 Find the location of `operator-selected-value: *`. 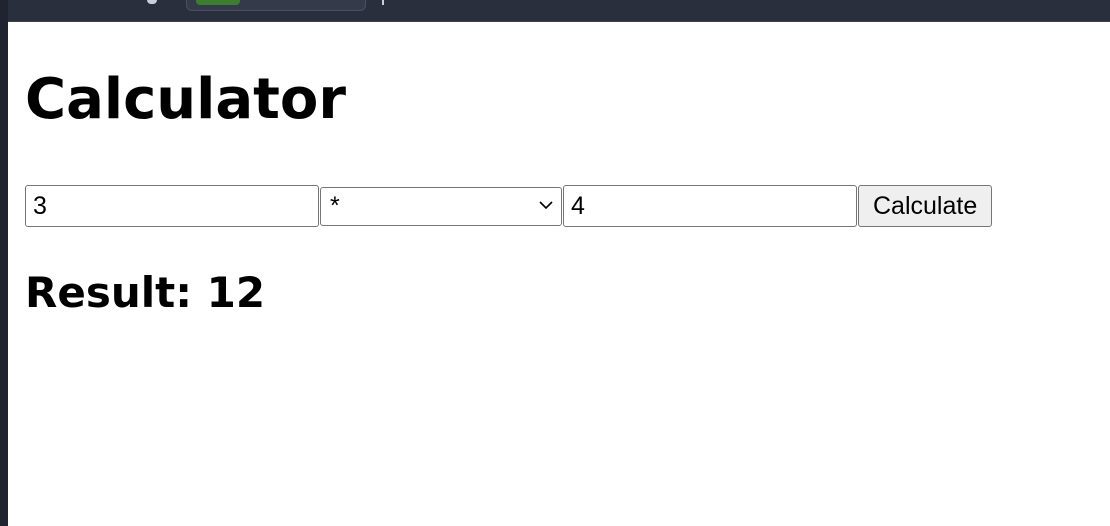

operator-selected-value: * is located at coordinates (335, 205).